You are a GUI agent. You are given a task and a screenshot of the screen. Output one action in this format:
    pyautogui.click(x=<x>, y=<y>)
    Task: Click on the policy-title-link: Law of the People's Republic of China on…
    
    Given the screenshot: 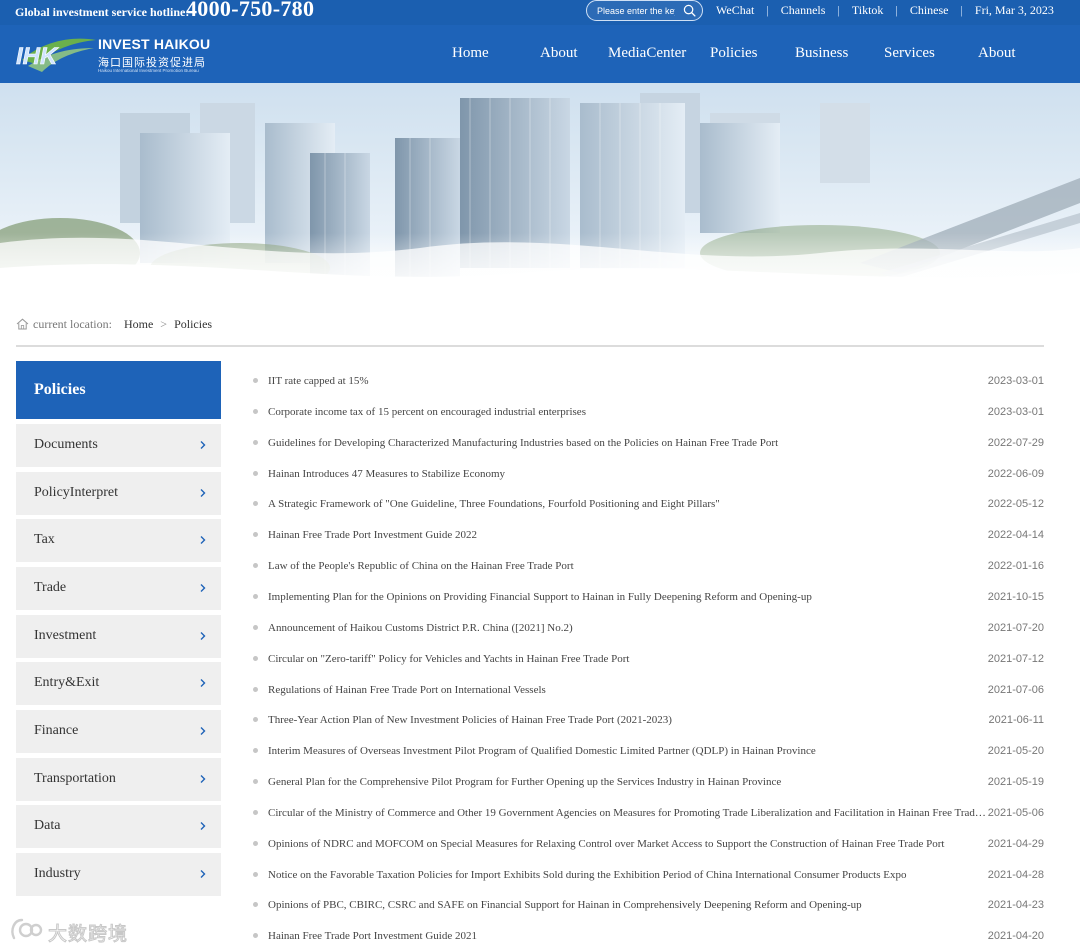 What is the action you would take?
    pyautogui.click(x=628, y=566)
    